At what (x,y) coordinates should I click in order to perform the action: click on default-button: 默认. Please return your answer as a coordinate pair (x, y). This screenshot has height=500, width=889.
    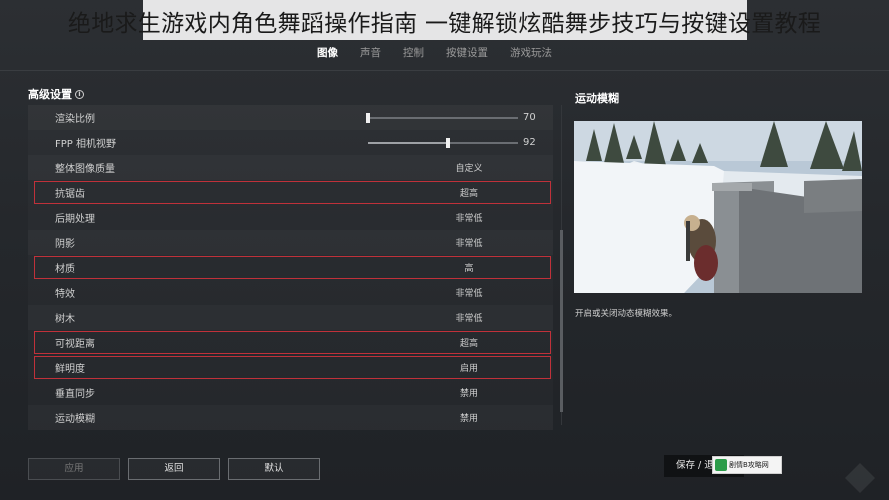
    Looking at the image, I should click on (274, 469).